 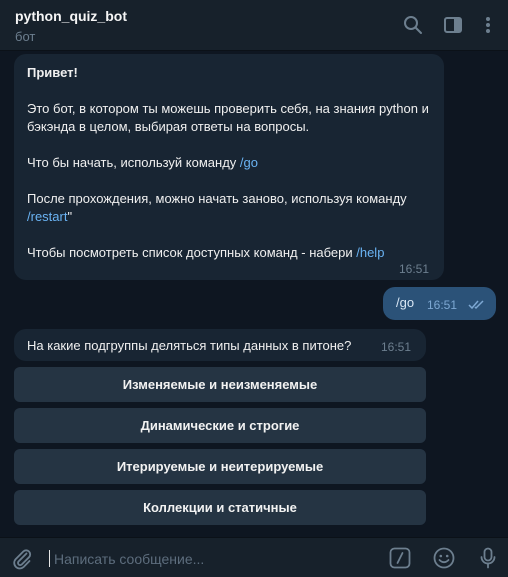 What do you see at coordinates (133, 162) in the screenshot?
I see `start-instruction-text: Что бы начать, используй команду` at bounding box center [133, 162].